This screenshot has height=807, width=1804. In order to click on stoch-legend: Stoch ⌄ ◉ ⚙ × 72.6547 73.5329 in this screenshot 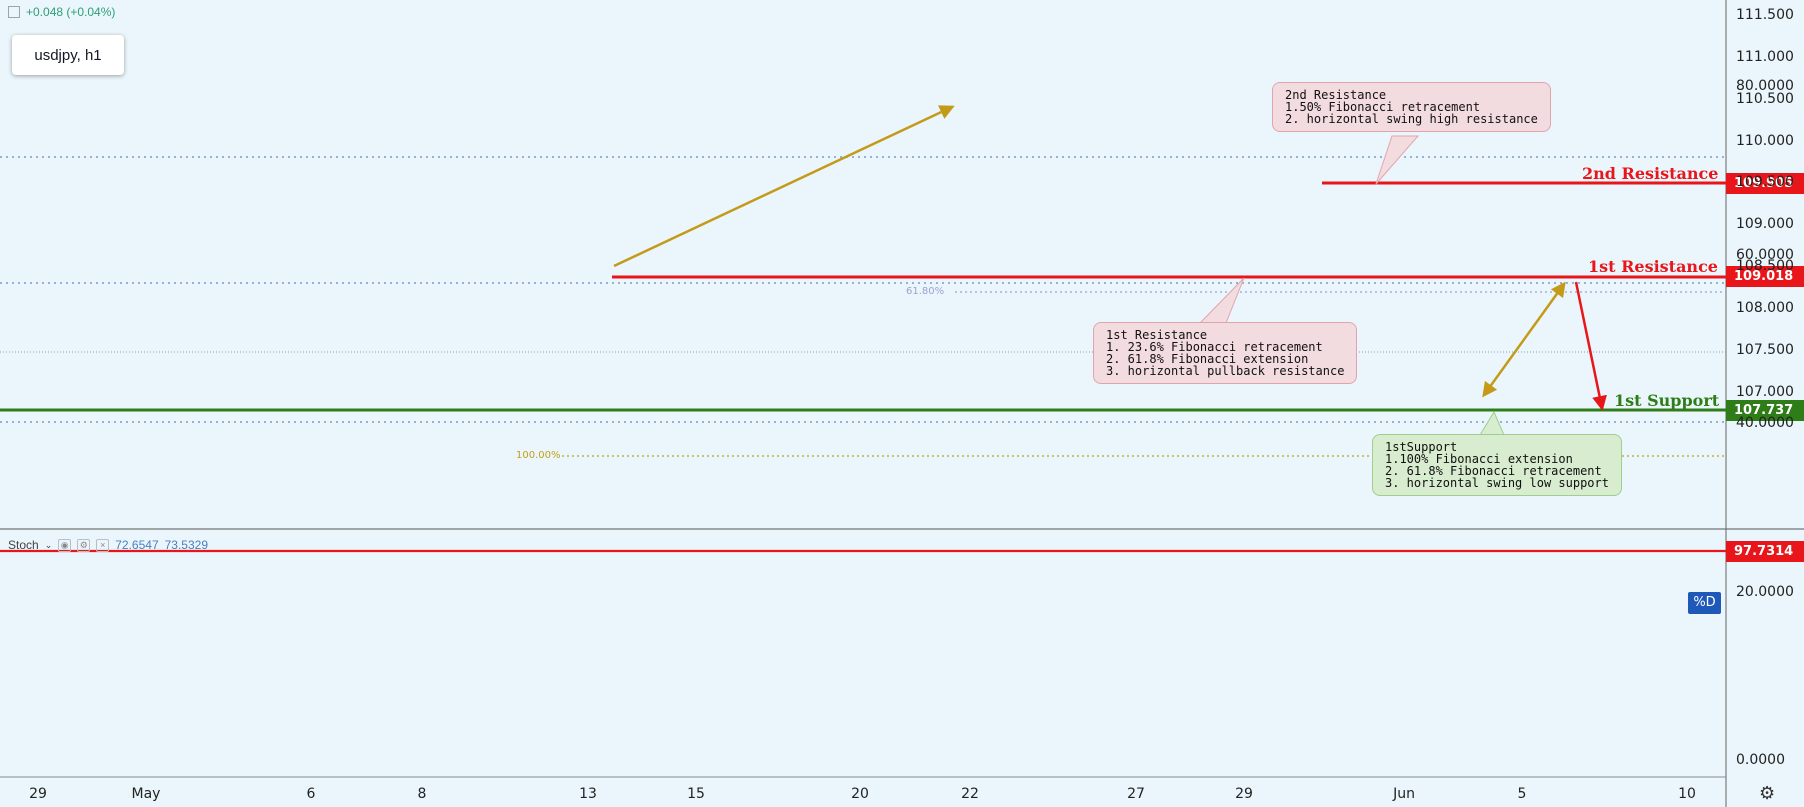, I will do `click(108, 545)`.